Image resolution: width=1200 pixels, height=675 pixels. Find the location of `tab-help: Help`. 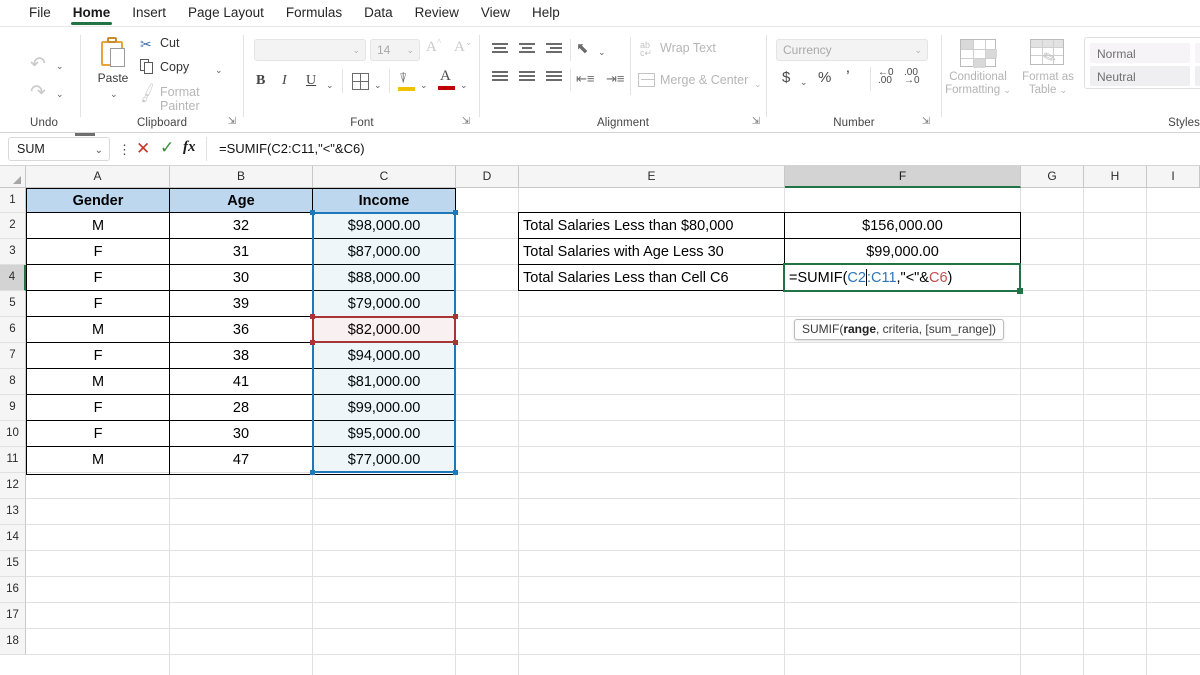

tab-help: Help is located at coordinates (546, 13).